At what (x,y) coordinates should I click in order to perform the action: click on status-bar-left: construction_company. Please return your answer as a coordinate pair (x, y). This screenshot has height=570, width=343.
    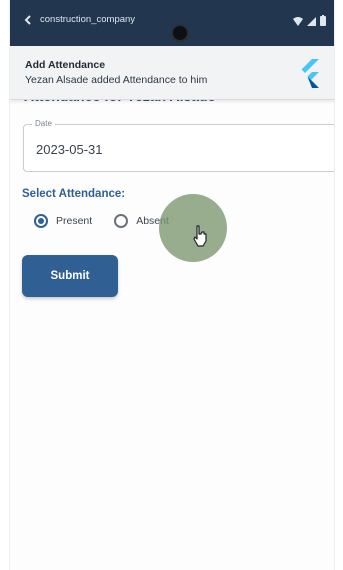
    Looking at the image, I should click on (79, 19).